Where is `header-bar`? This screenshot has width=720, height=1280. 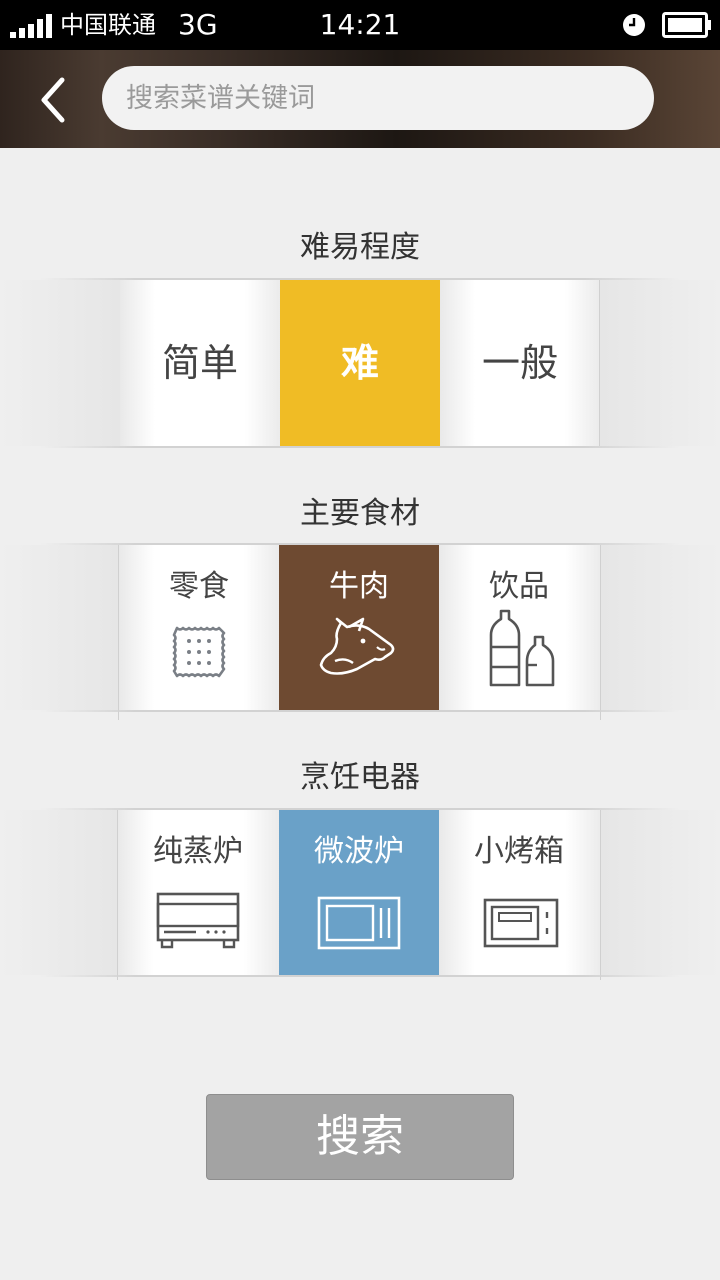
header-bar is located at coordinates (360, 99).